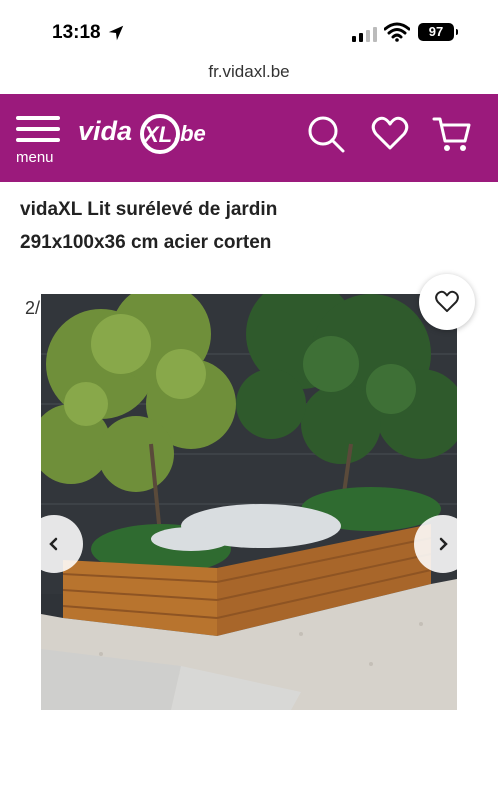 The width and height of the screenshot is (498, 787). Describe the element at coordinates (158, 134) in the screenshot. I see `logo-xl: XL` at that location.